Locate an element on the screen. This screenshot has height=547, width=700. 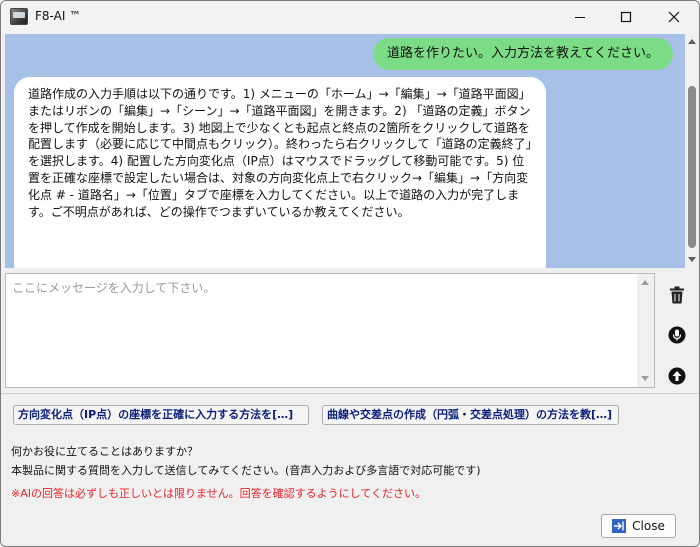
minimize-icon is located at coordinates (580, 17).